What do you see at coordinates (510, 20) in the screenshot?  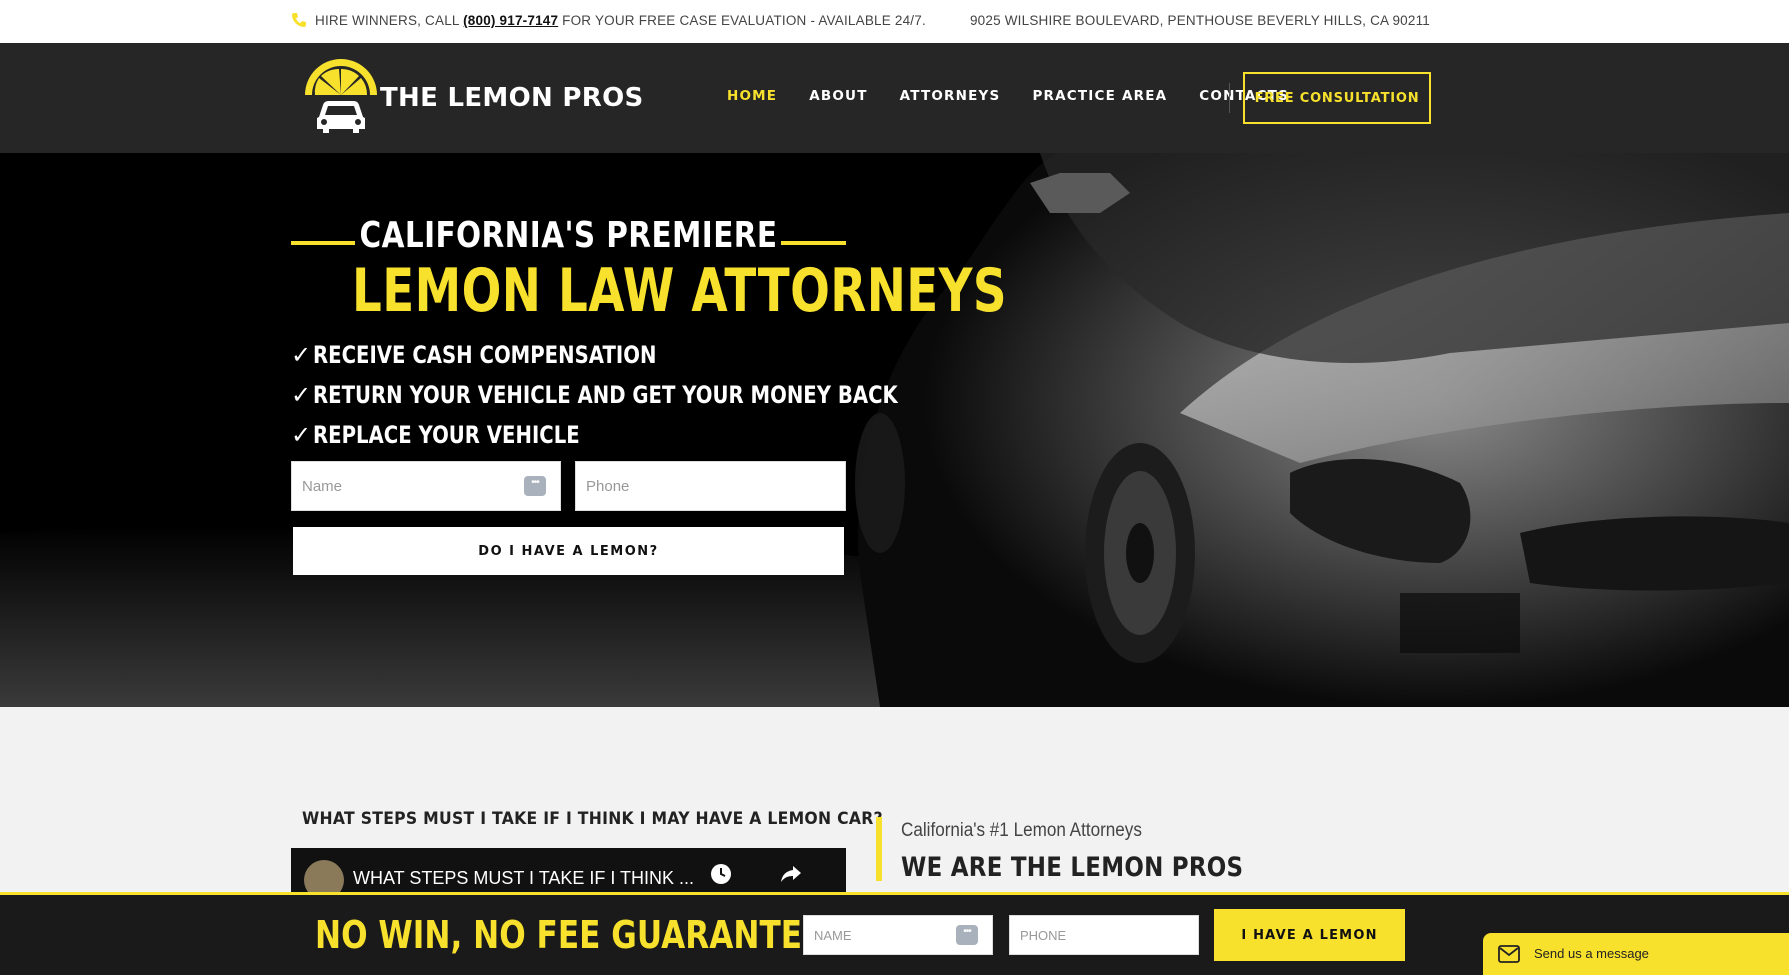 I see `phone-link: (800) 917-7147` at bounding box center [510, 20].